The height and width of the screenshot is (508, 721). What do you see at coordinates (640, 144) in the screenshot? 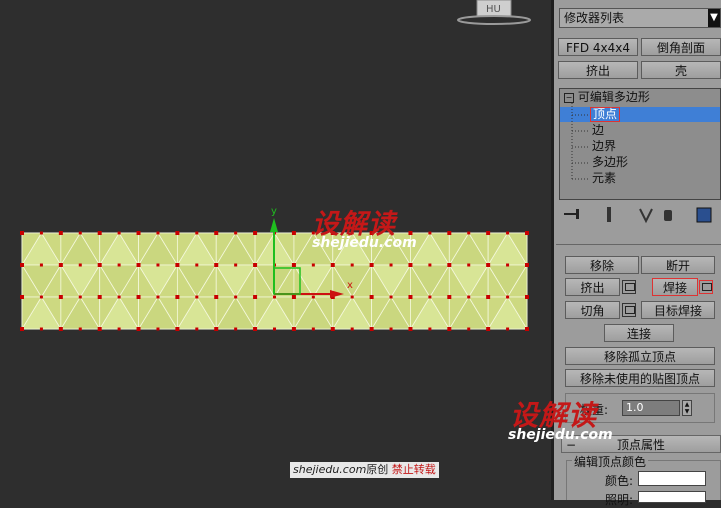
I see `modifier-stack: − 可编辑多边形 顶点 边 边界 多边形 元素` at bounding box center [640, 144].